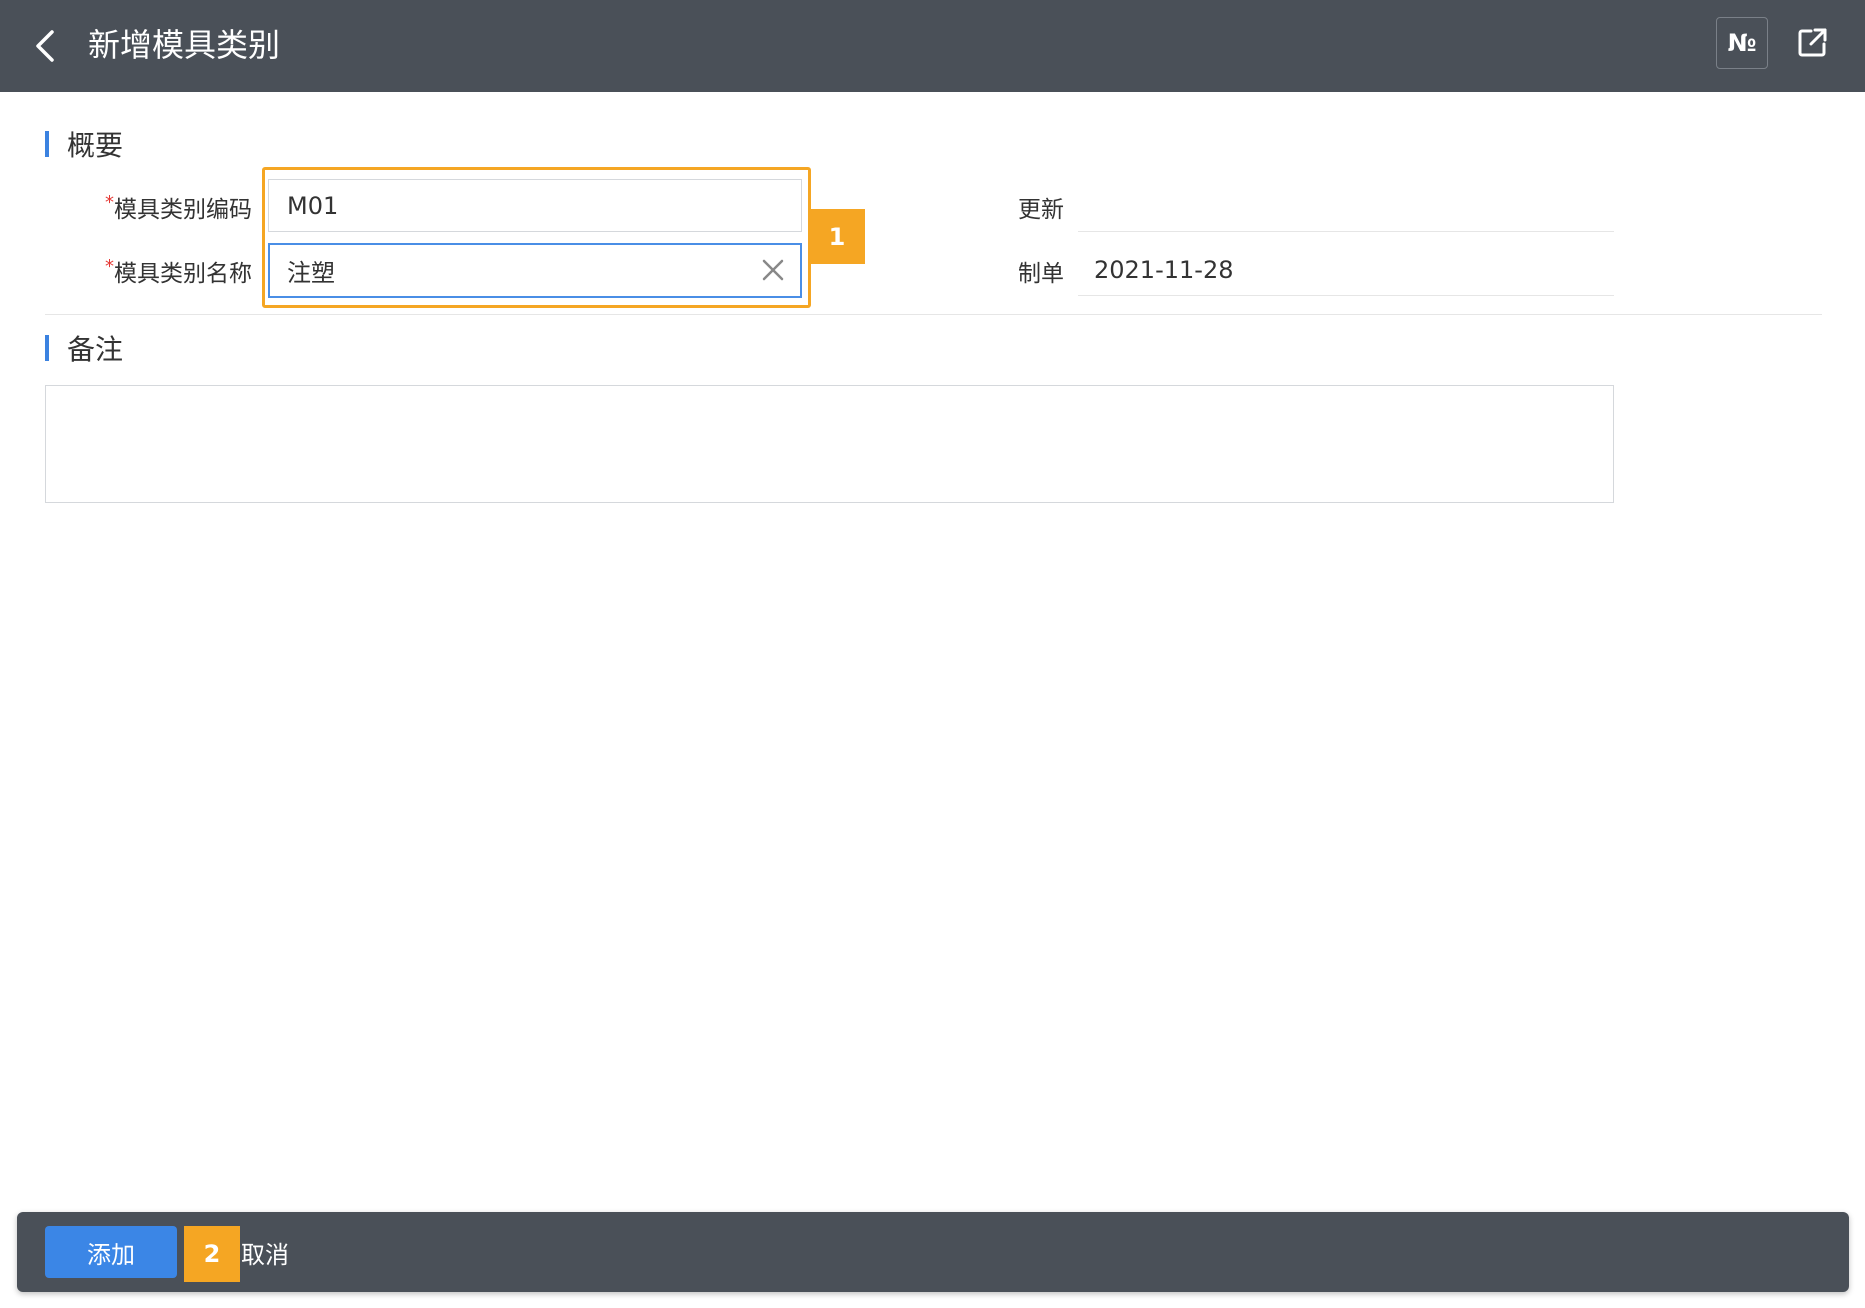 The height and width of the screenshot is (1308, 1865). I want to click on external-link-icon, so click(1812, 42).